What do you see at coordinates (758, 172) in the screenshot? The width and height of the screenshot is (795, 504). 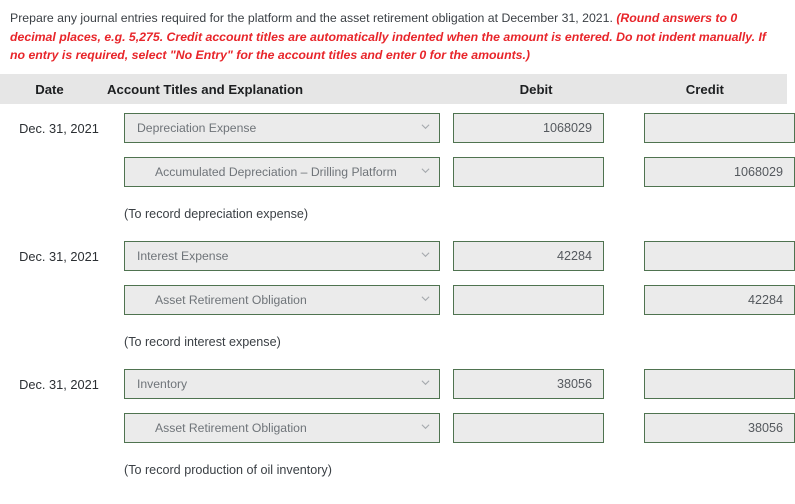 I see `credit-value: 1068029` at bounding box center [758, 172].